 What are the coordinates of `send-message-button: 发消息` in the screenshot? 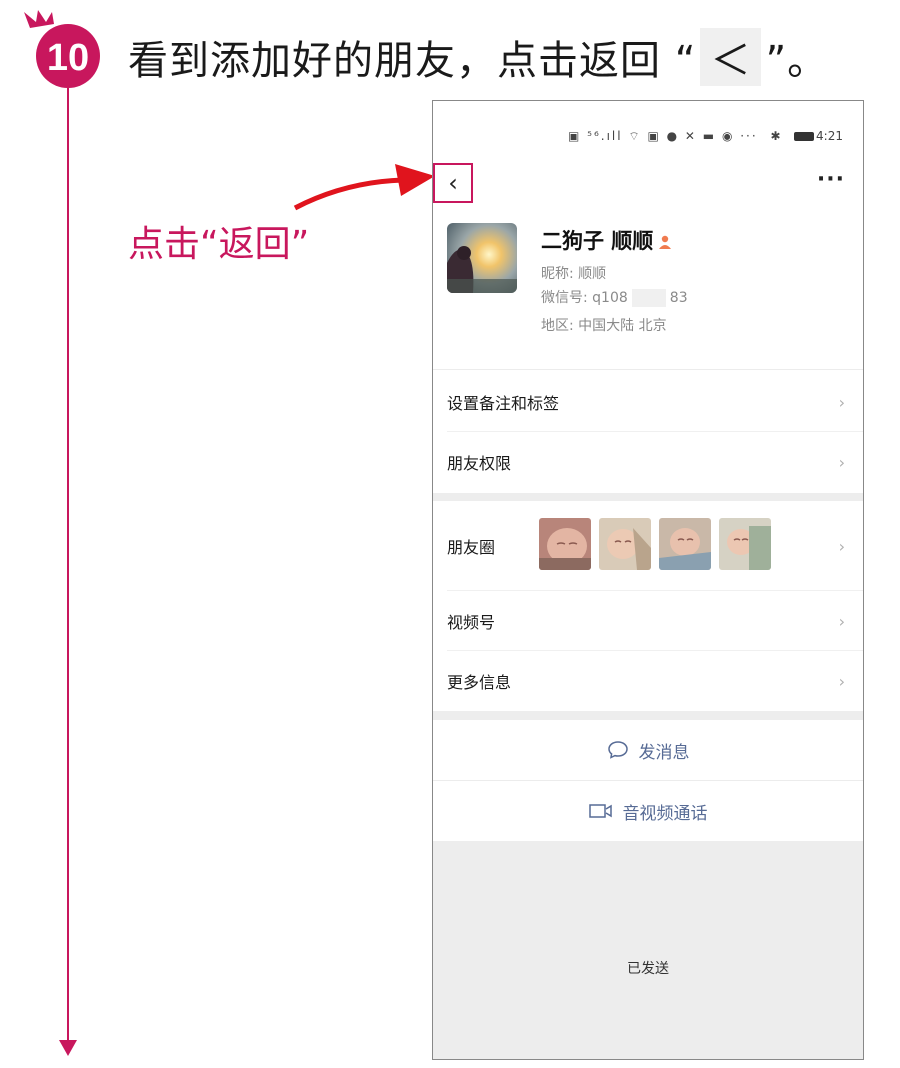 It's located at (648, 750).